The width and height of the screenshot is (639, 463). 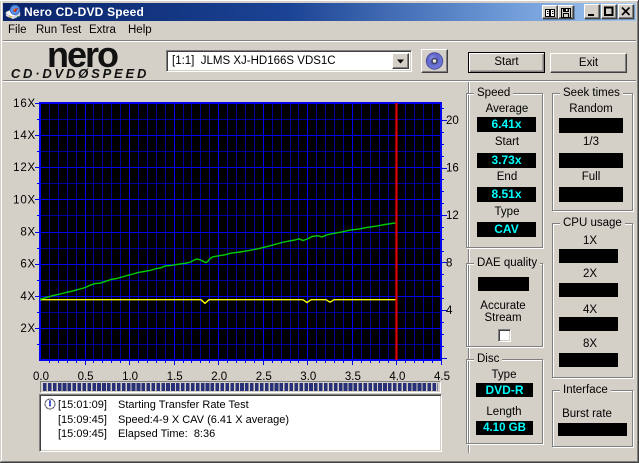 I want to click on svg-text: 16X, so click(x=24, y=104).